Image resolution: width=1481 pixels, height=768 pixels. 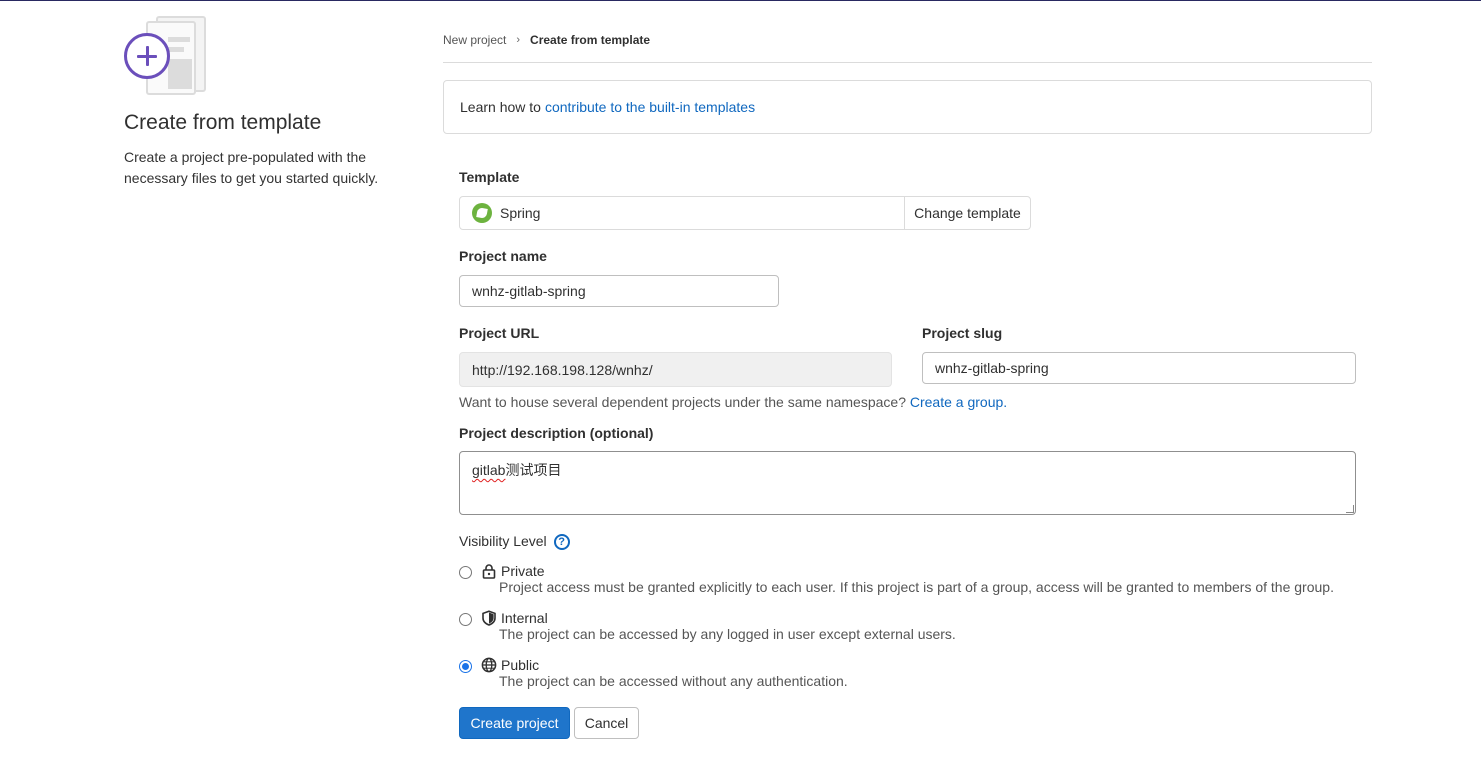 What do you see at coordinates (520, 665) in the screenshot?
I see `public-title: Public` at bounding box center [520, 665].